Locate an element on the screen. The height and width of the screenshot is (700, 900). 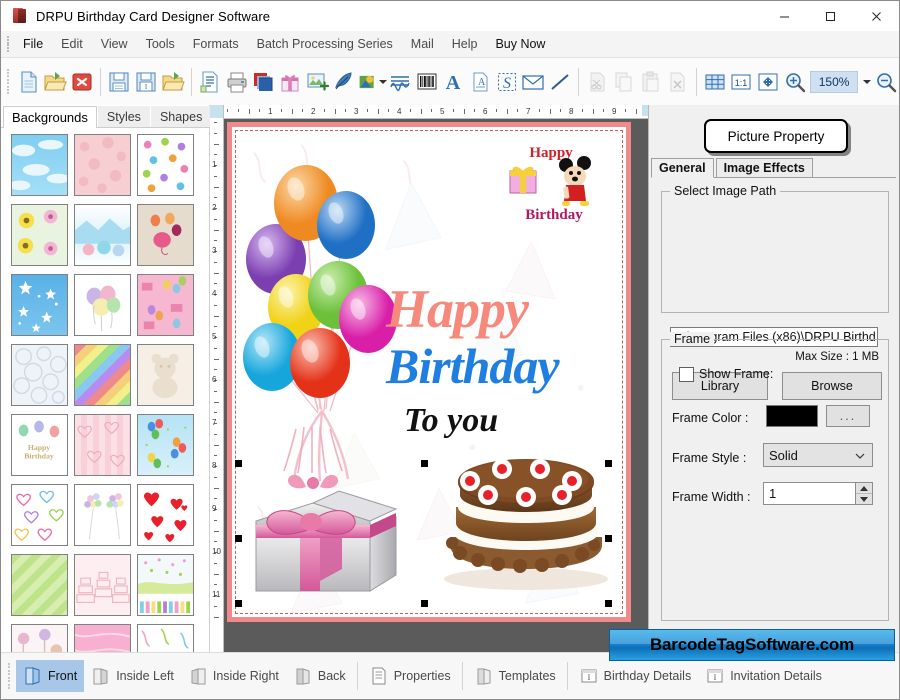
background-thumb-party-streamers is located at coordinates (165, 638).